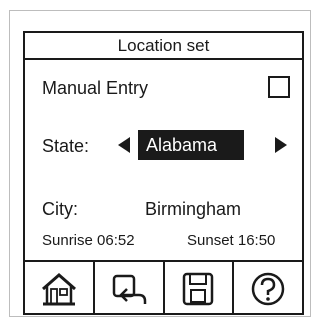 The image size is (323, 328). Describe the element at coordinates (193, 209) in the screenshot. I see `city-value: Birmingham` at that location.